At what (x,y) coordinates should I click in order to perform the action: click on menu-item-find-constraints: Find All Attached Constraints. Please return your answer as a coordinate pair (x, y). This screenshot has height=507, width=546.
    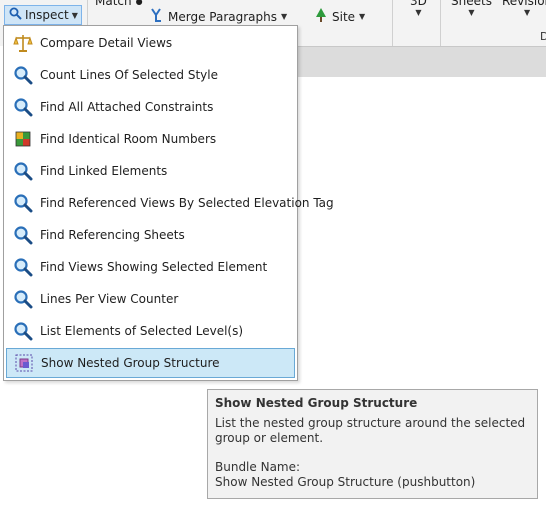
    Looking at the image, I should click on (150, 107).